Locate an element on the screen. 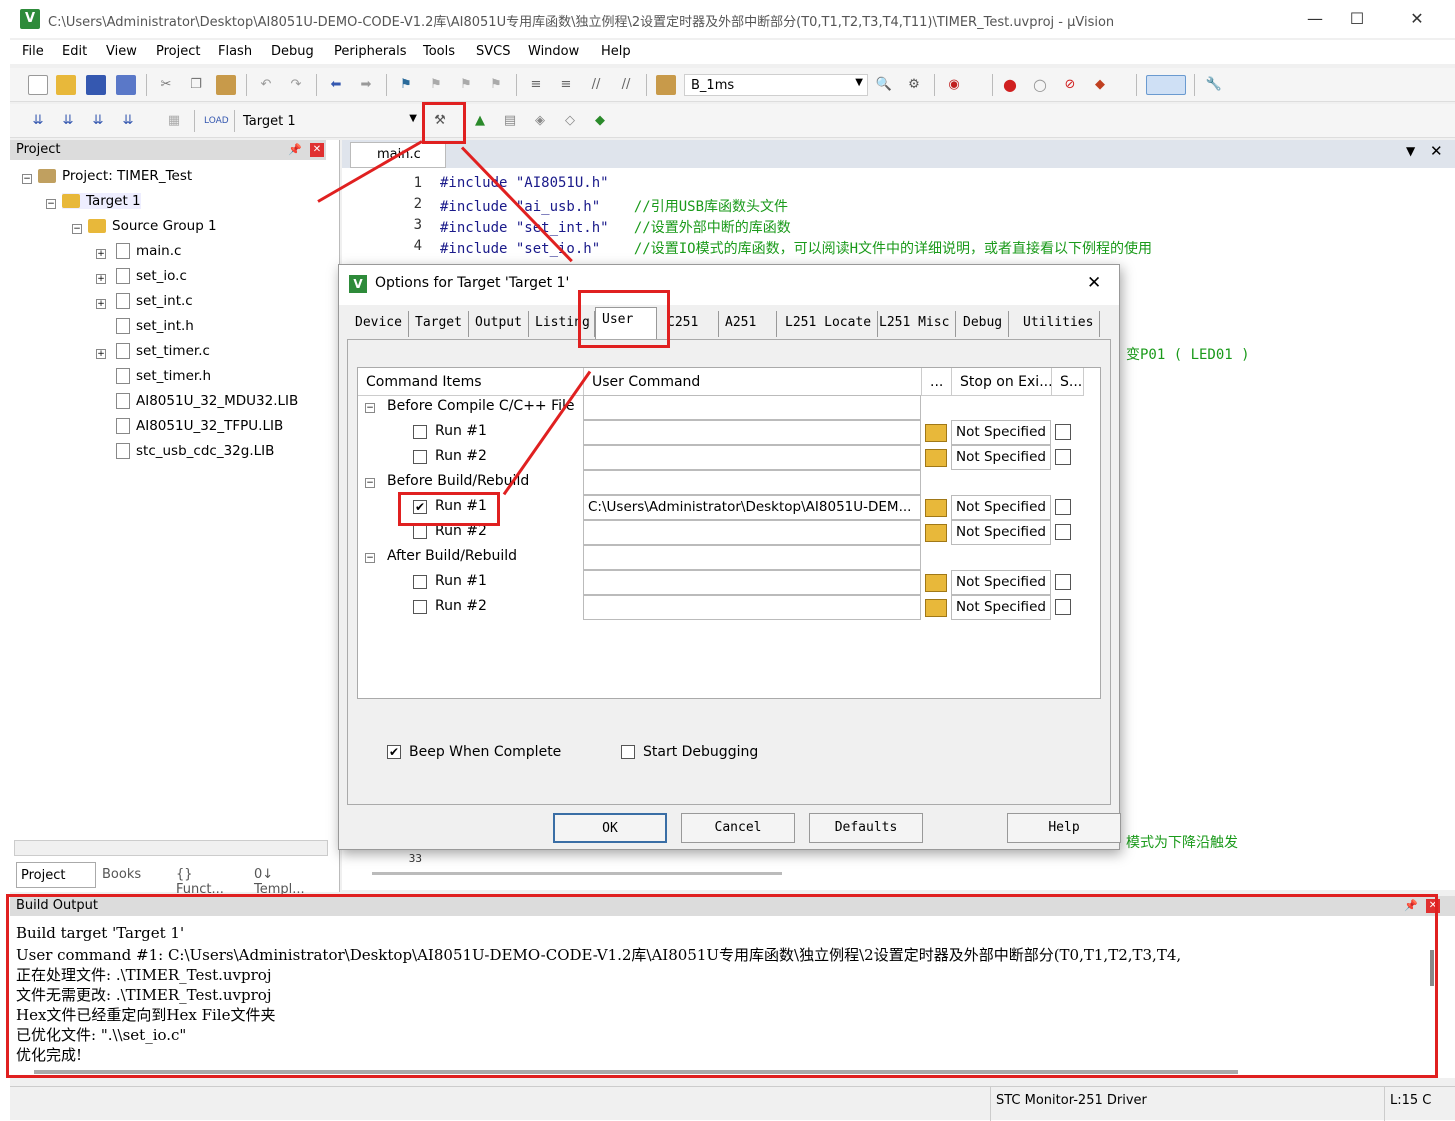  menu-tools: Tools is located at coordinates (439, 51).